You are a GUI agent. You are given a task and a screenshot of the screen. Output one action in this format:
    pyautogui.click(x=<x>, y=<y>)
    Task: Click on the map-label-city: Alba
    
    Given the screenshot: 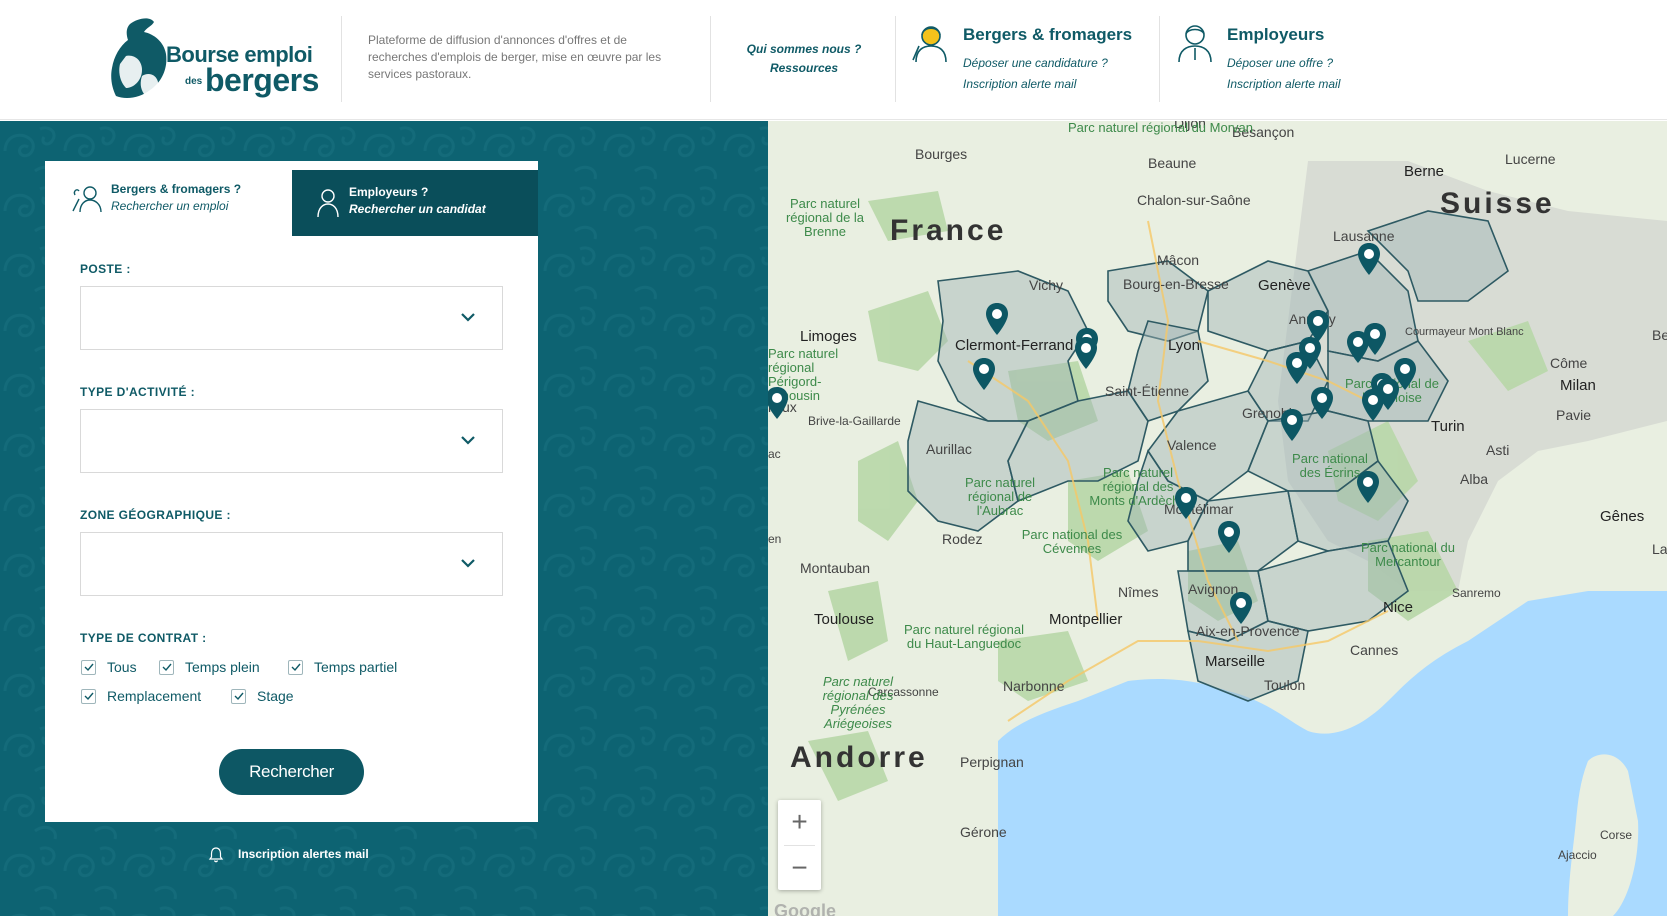 What is the action you would take?
    pyautogui.click(x=1474, y=479)
    